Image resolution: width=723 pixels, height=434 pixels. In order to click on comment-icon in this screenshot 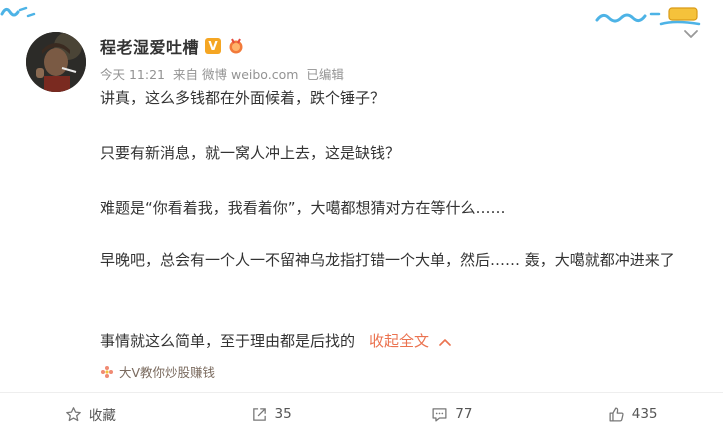, I will do `click(439, 414)`.